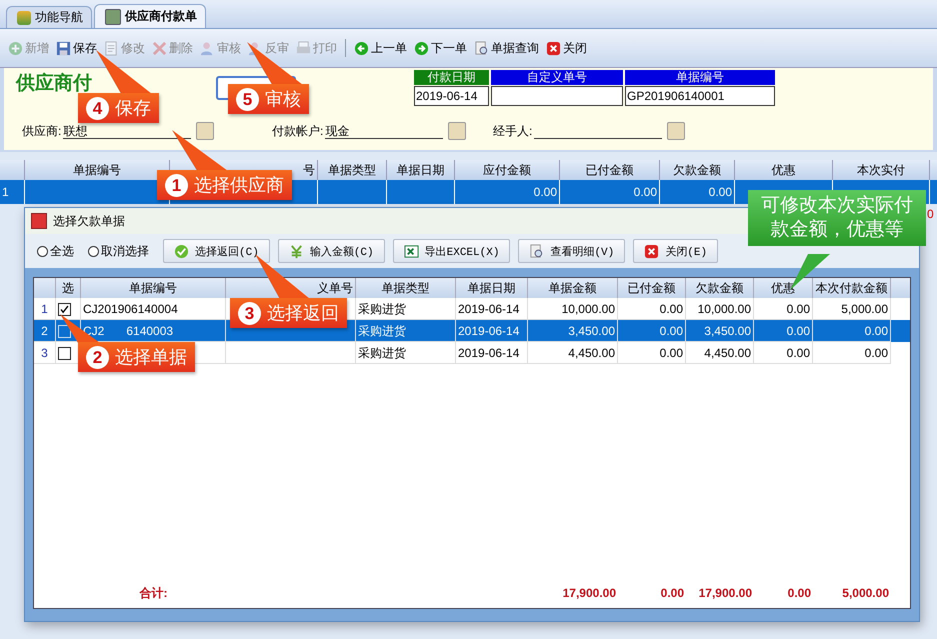  What do you see at coordinates (557, 77) in the screenshot?
I see `field-label: 自定义单号` at bounding box center [557, 77].